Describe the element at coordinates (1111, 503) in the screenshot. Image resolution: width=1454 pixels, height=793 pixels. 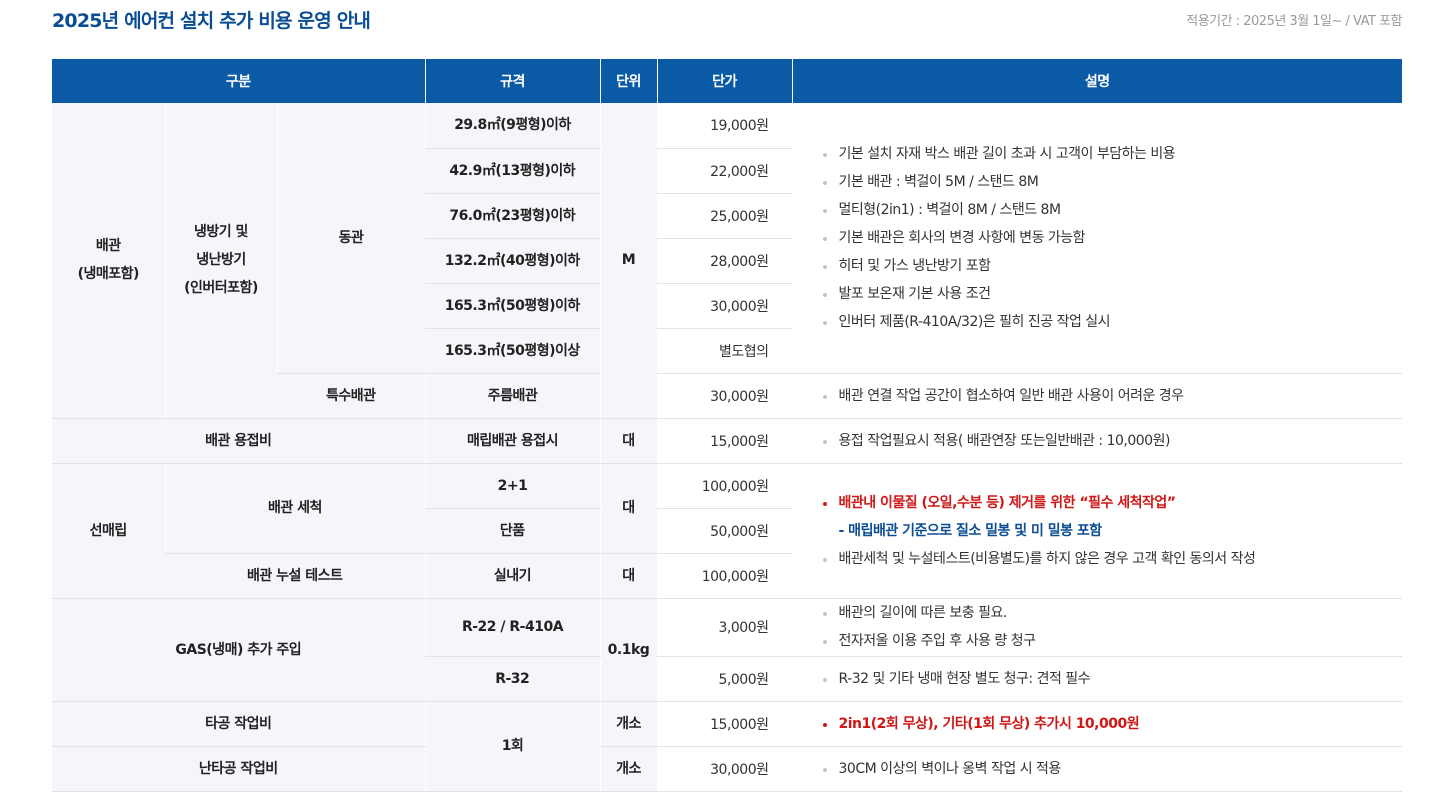
I see `desc-item-required: 배관내 이물질 (오일,수분 등) 제거를 위한 “필수 세척작업”` at that location.